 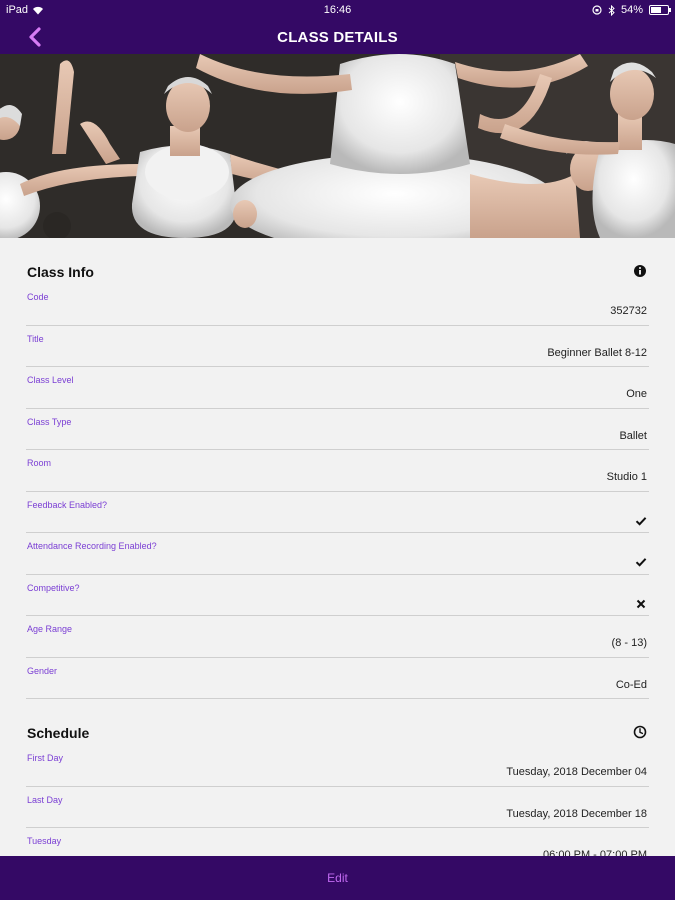 What do you see at coordinates (337, 471) in the screenshot?
I see `field-room: Room Studio 1` at bounding box center [337, 471].